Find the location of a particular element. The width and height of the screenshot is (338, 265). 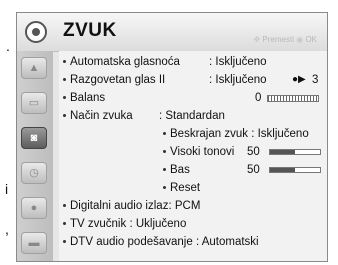

item-label: DTV audio podešavanje is located at coordinates (131, 242).